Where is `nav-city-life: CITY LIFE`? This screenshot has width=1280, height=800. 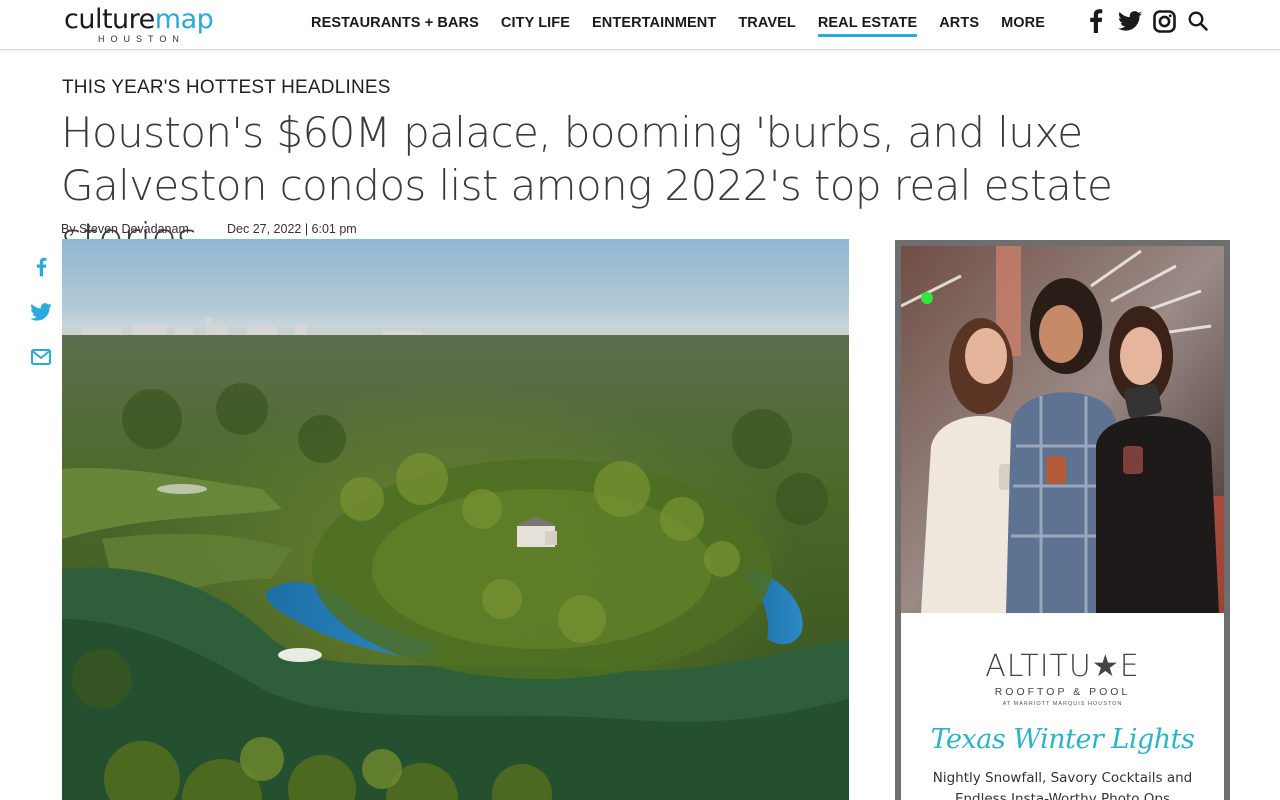 nav-city-life: CITY LIFE is located at coordinates (535, 25).